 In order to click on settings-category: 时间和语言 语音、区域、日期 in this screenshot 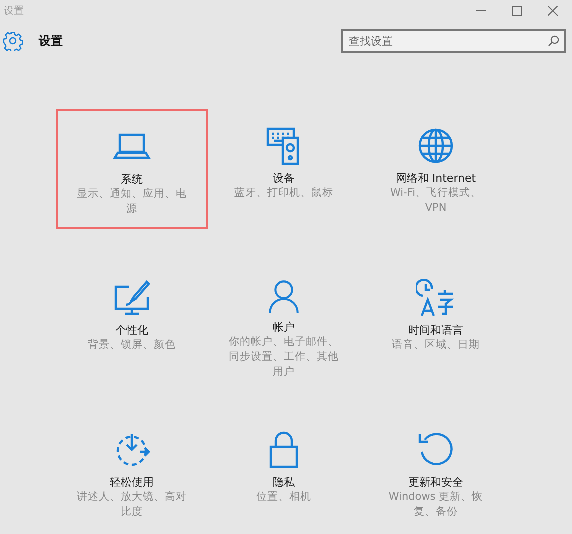, I will do `click(436, 321)`.